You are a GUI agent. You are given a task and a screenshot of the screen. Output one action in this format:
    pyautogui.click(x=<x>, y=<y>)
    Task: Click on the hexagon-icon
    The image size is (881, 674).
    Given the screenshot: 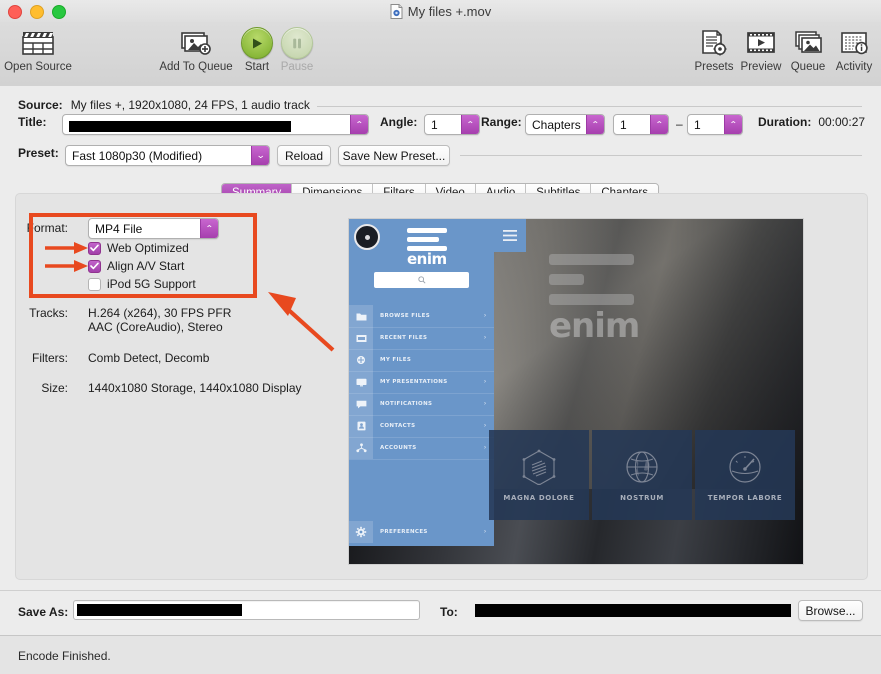 What is the action you would take?
    pyautogui.click(x=539, y=467)
    